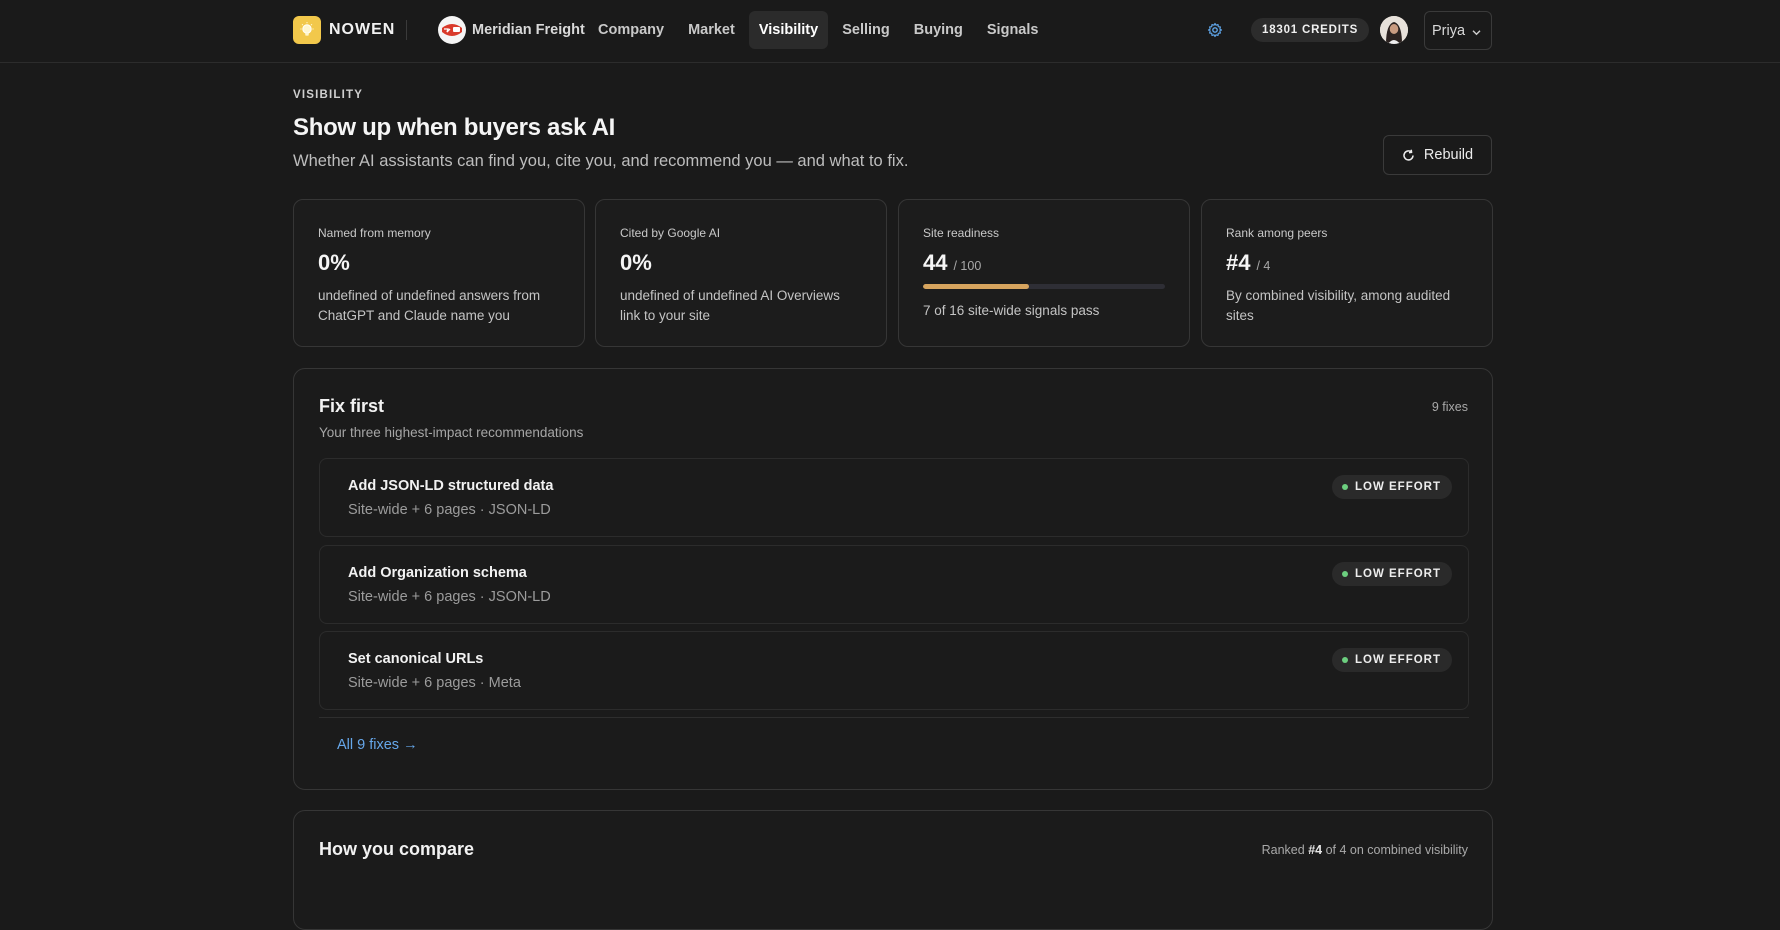 Image resolution: width=1780 pixels, height=930 pixels. Describe the element at coordinates (397, 849) in the screenshot. I see `compare-title: How you compare` at that location.